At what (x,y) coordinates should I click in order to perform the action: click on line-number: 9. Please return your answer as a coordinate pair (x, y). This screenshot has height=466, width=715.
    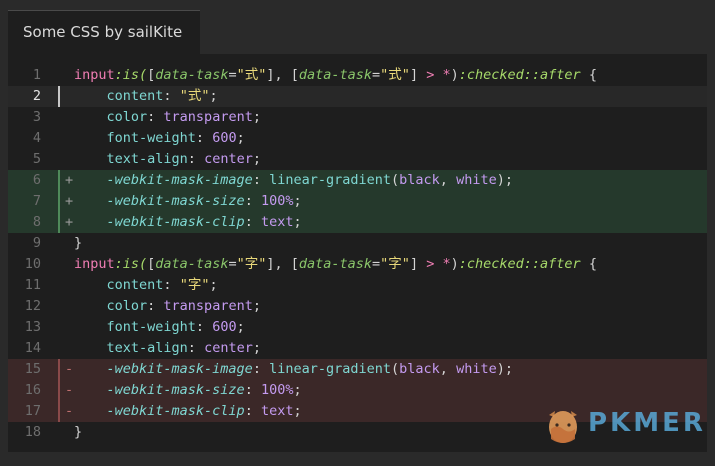
    Looking at the image, I should click on (36, 243).